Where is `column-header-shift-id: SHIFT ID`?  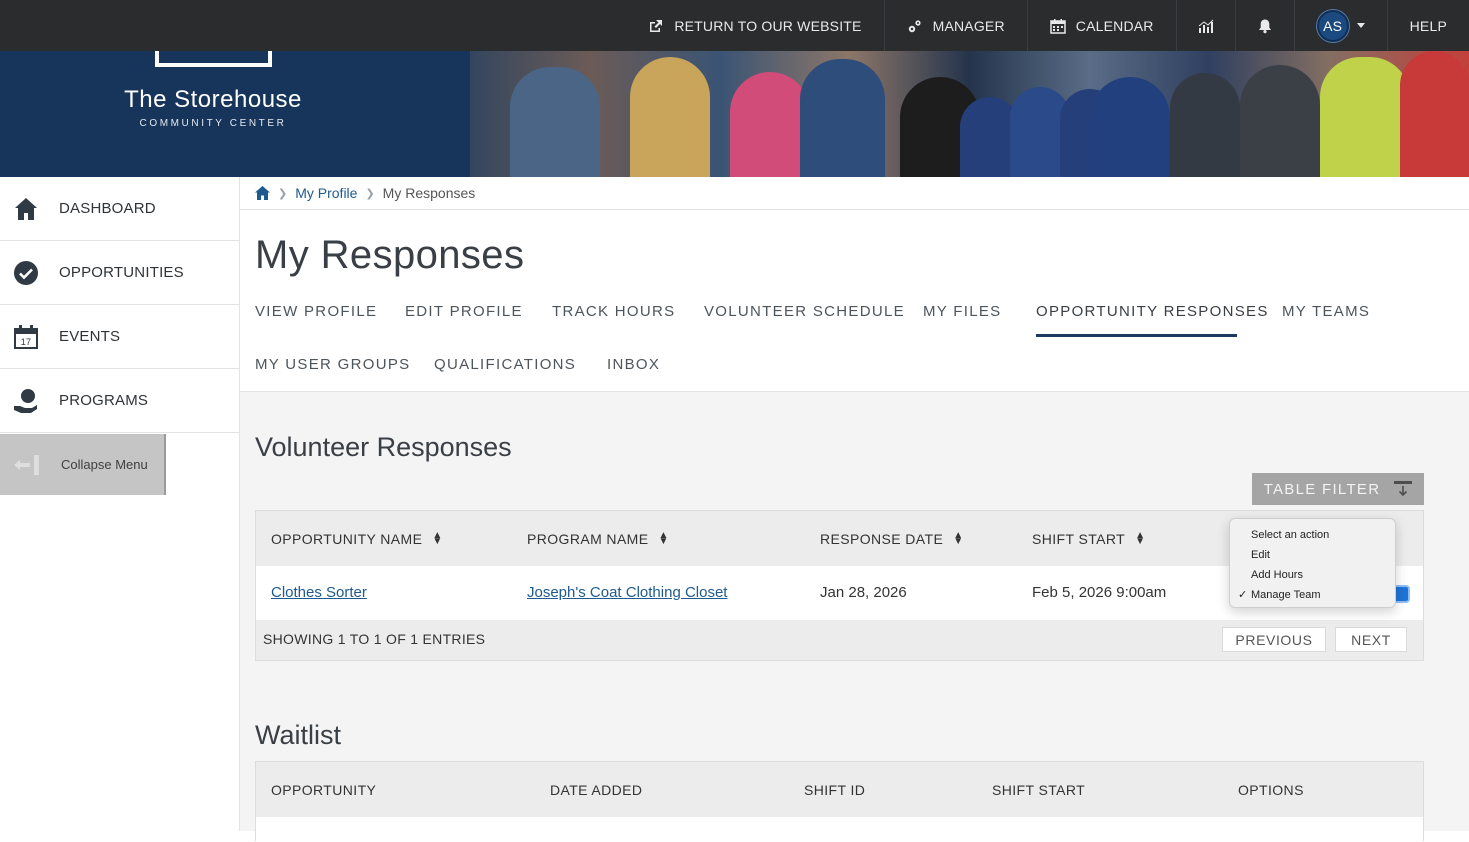
column-header-shift-id: SHIFT ID is located at coordinates (834, 790).